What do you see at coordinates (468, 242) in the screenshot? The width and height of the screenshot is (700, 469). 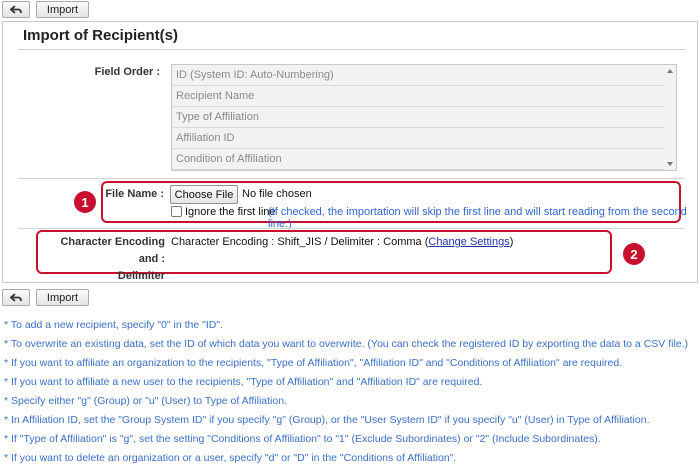 I see `change-settings-link: Change Settings` at bounding box center [468, 242].